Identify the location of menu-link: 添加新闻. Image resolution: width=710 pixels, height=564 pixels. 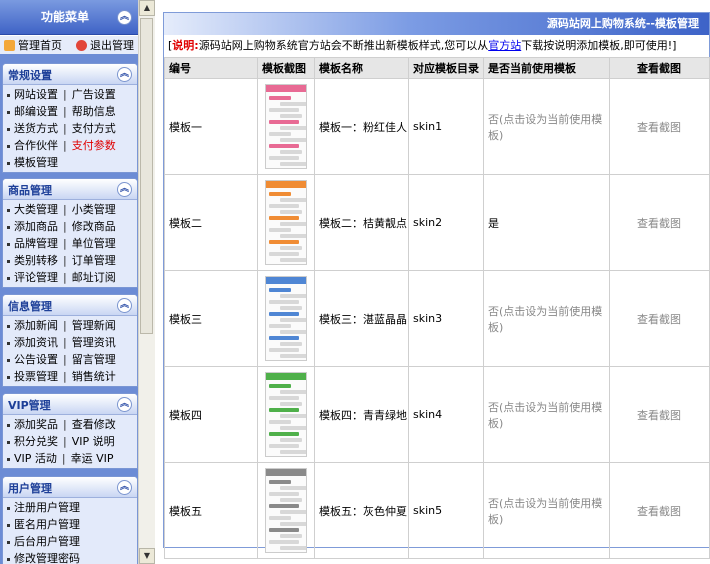
(36, 325).